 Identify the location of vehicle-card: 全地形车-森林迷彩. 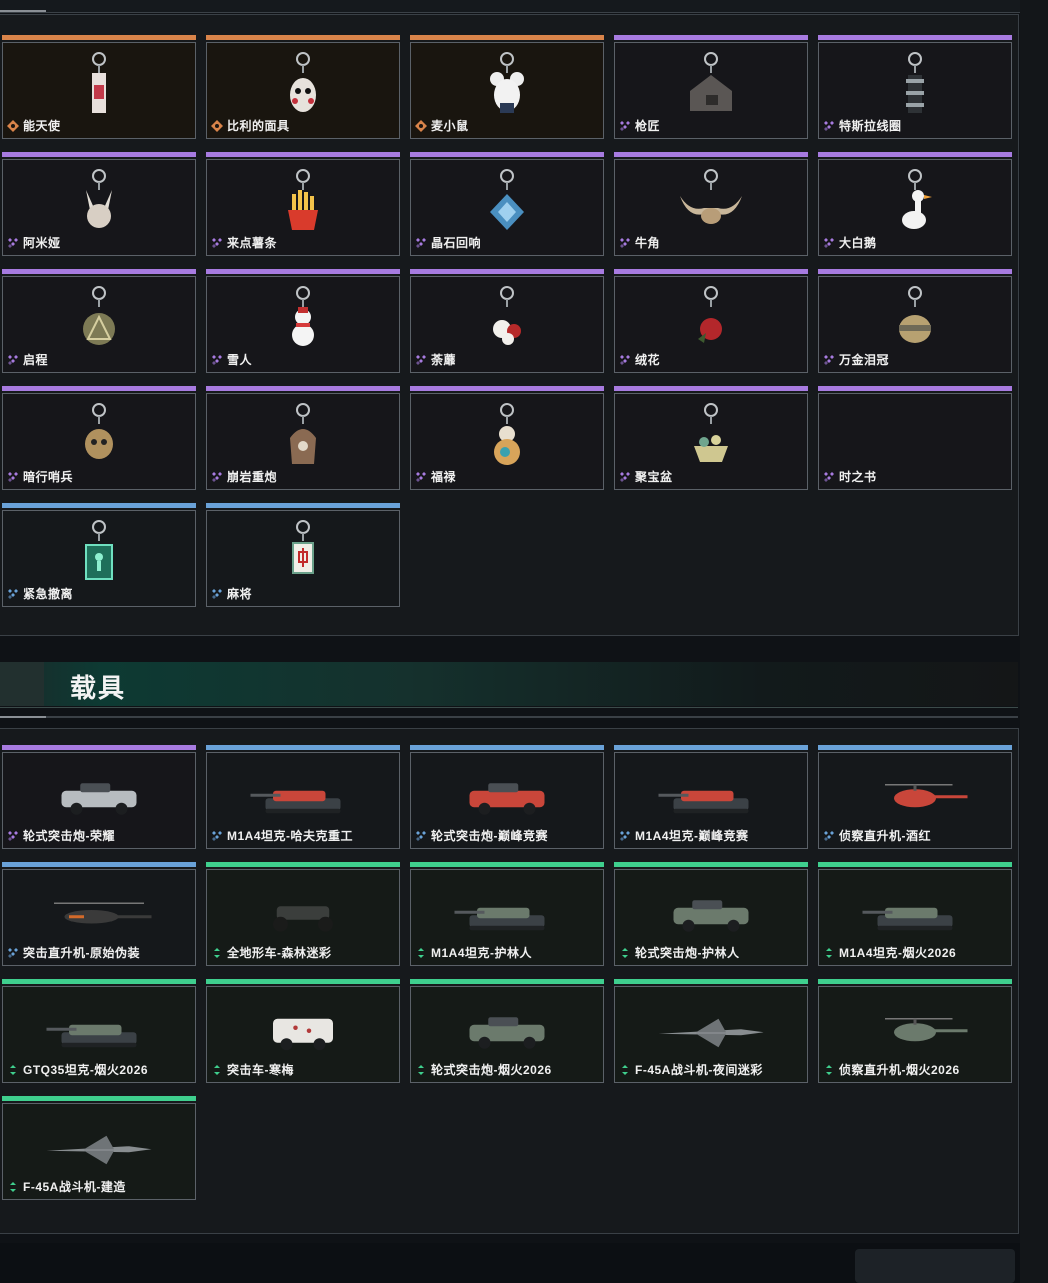
(303, 914).